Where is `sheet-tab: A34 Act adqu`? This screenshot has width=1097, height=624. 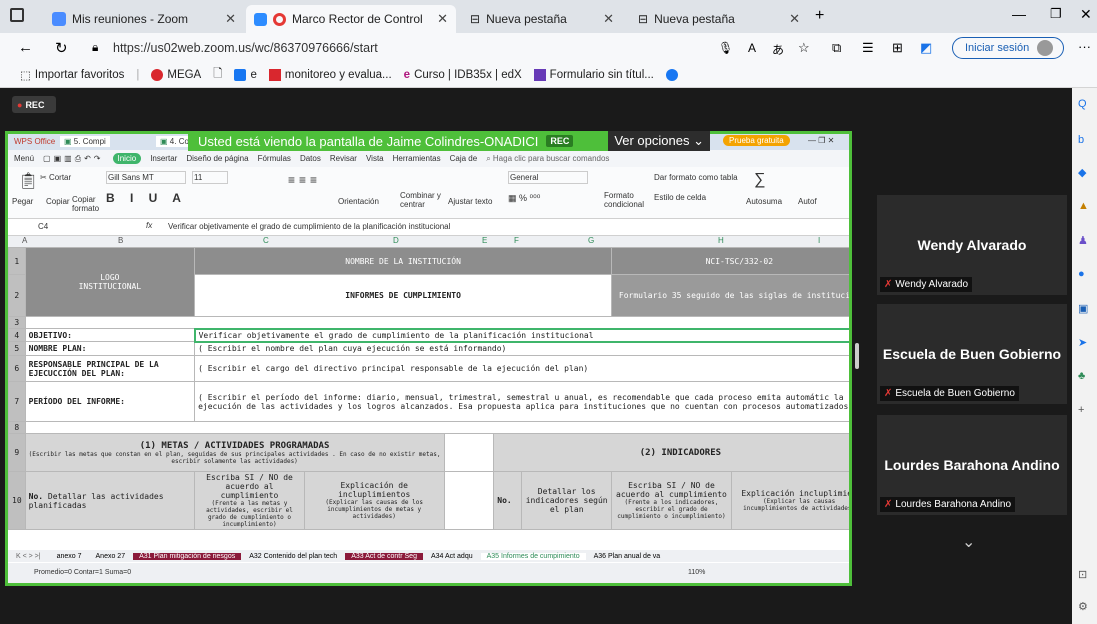 sheet-tab: A34 Act adqu is located at coordinates (452, 556).